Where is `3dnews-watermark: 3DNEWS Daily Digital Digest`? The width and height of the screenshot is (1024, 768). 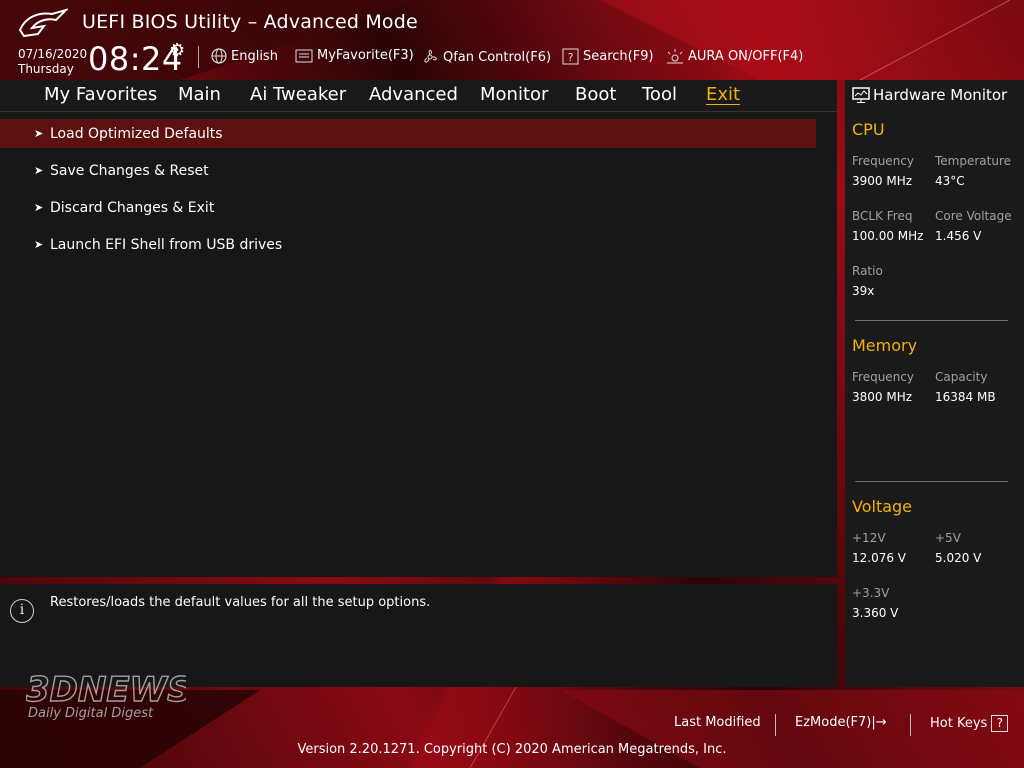
3dnews-watermark: 3DNEWS Daily Digital Digest is located at coordinates (106, 695).